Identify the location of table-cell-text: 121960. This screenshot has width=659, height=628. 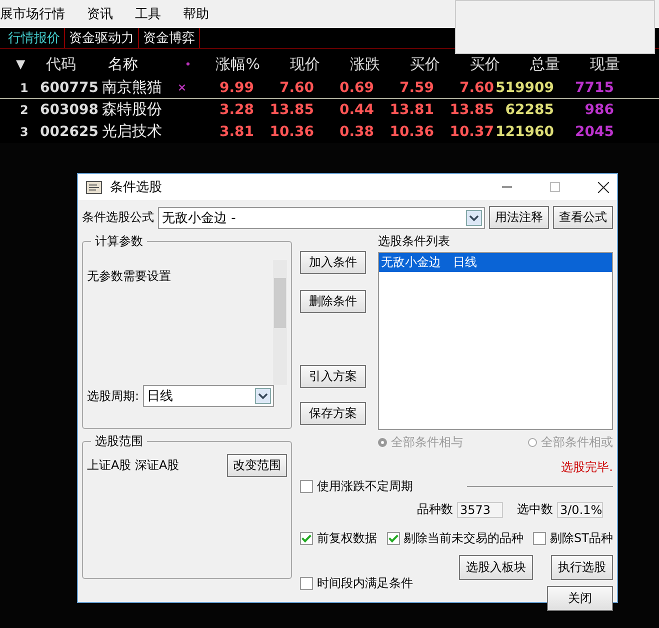
(524, 132).